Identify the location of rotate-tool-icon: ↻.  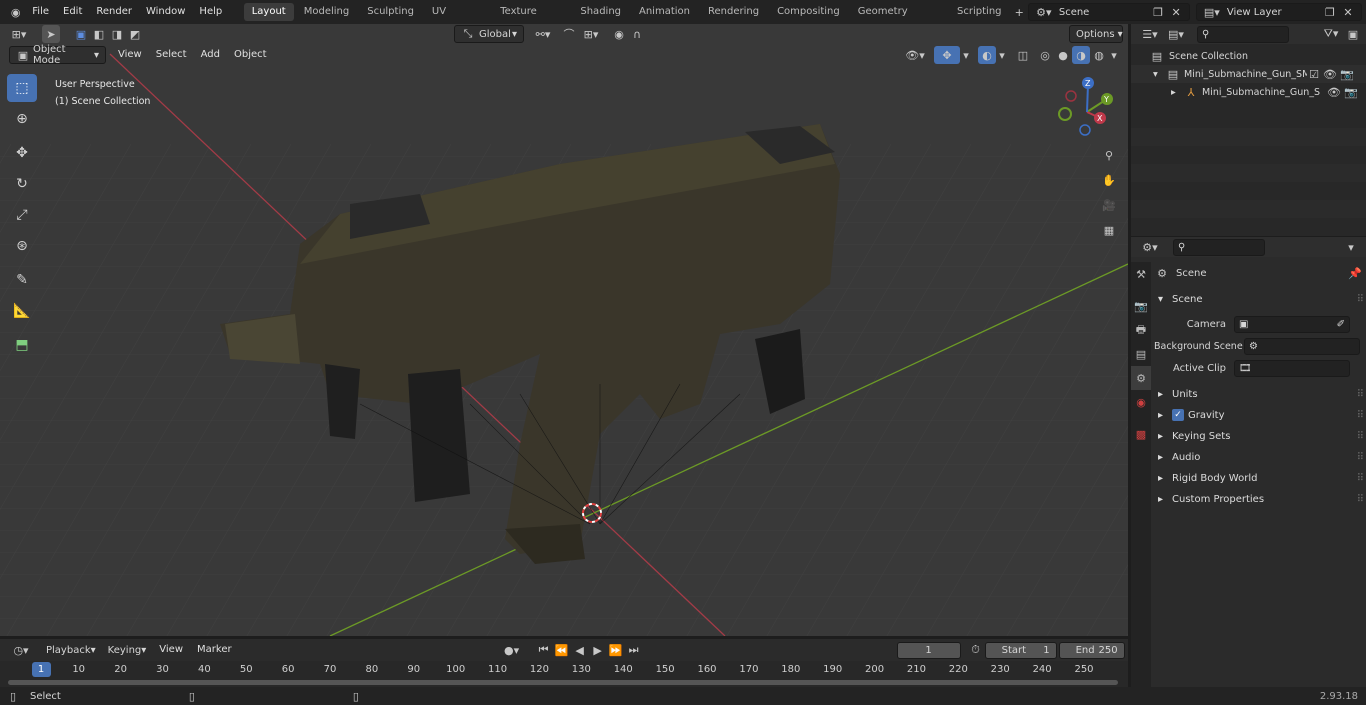
(22, 184).